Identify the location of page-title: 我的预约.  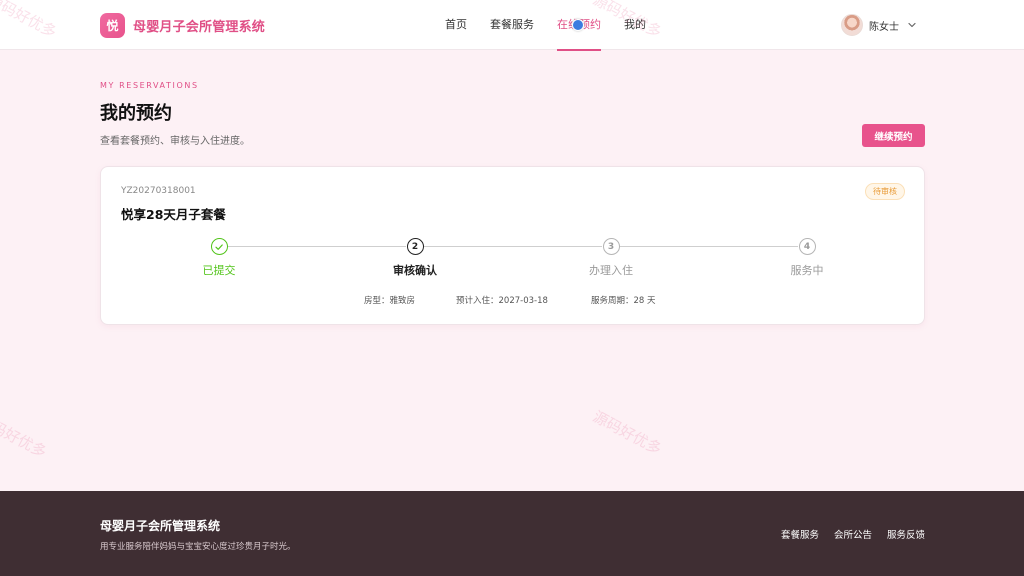
(136, 113).